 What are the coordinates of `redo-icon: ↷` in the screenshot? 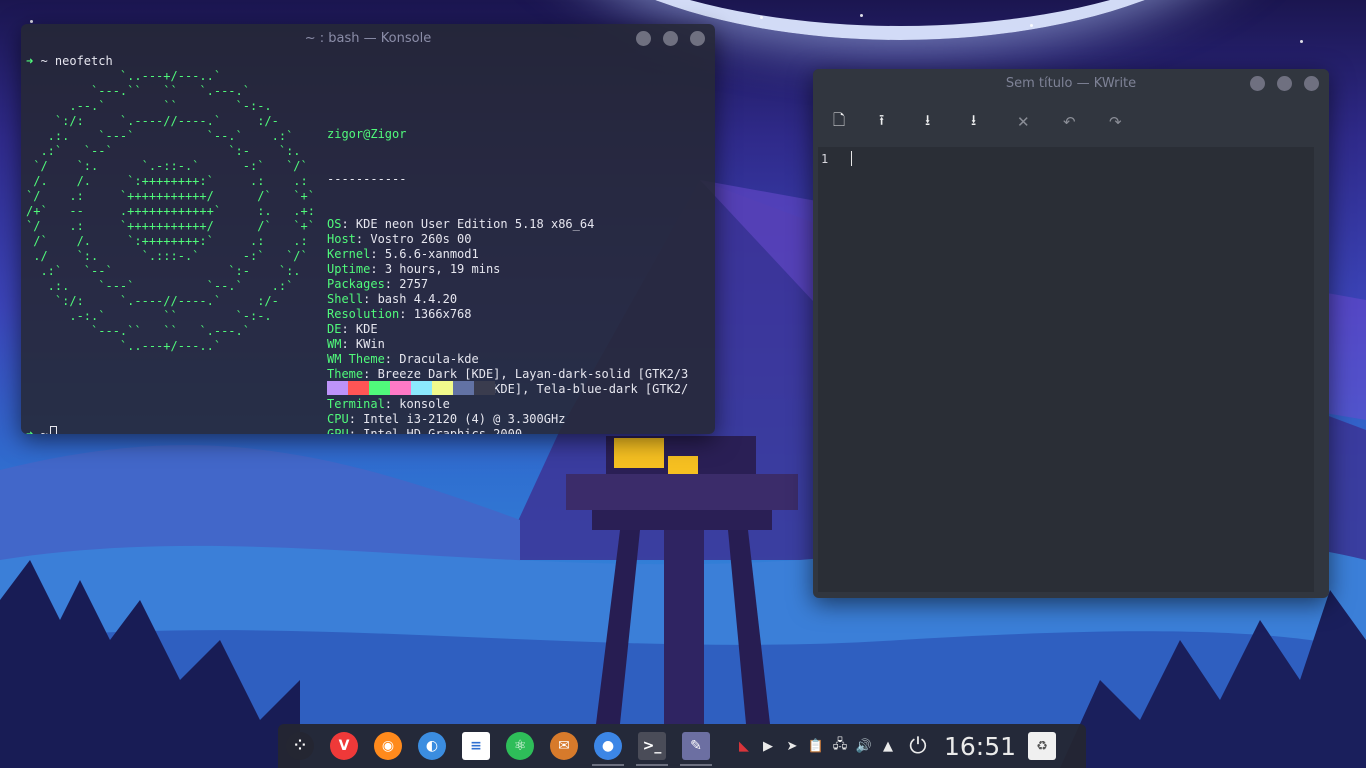 It's located at (1132, 122).